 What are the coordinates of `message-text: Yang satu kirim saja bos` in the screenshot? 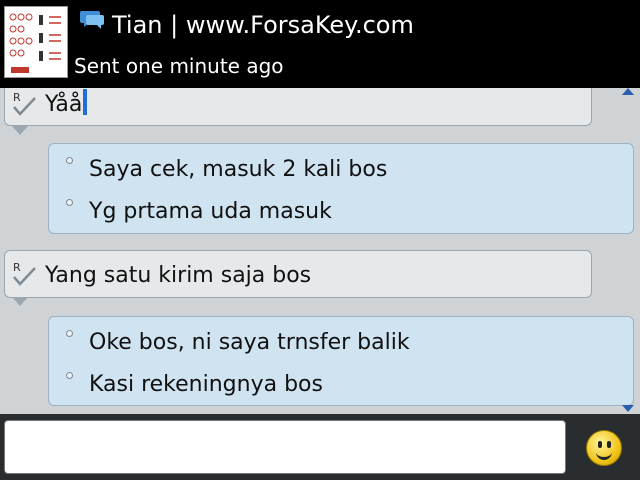 It's located at (178, 275).